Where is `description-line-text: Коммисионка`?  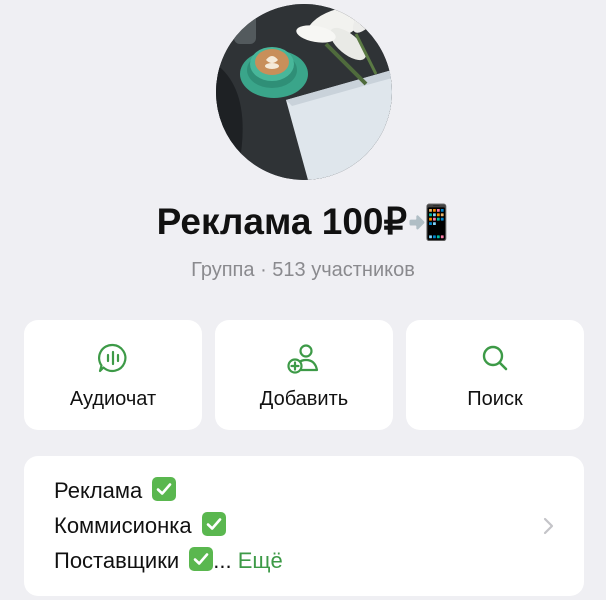
description-line-text: Коммисионка is located at coordinates (123, 525).